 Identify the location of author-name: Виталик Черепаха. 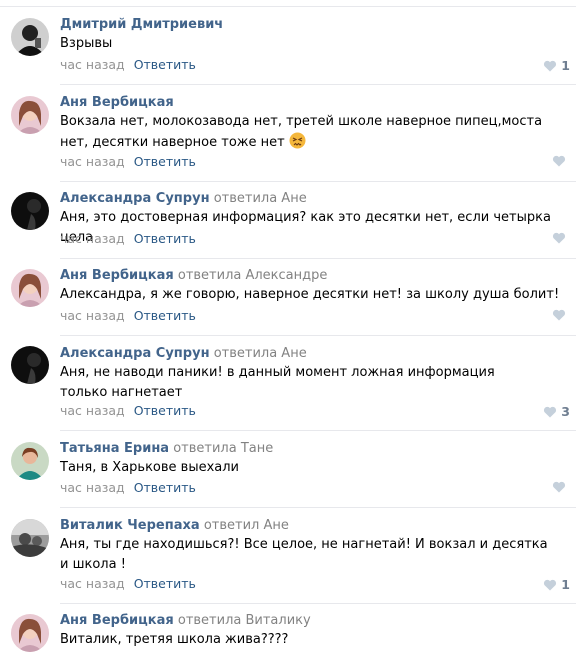
(130, 525).